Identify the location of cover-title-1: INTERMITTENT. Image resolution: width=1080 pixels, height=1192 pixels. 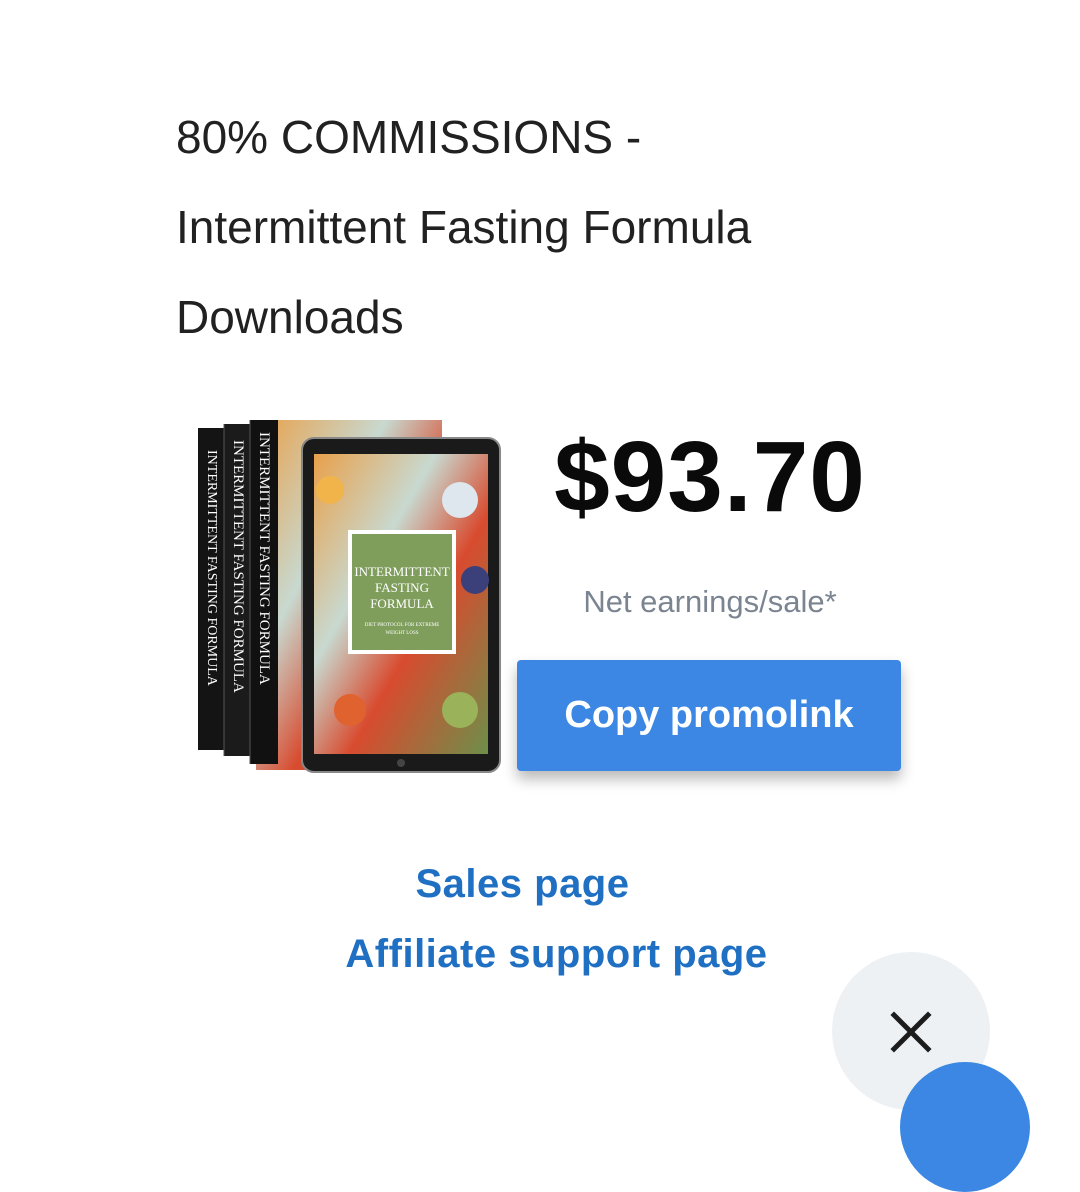
(401, 571).